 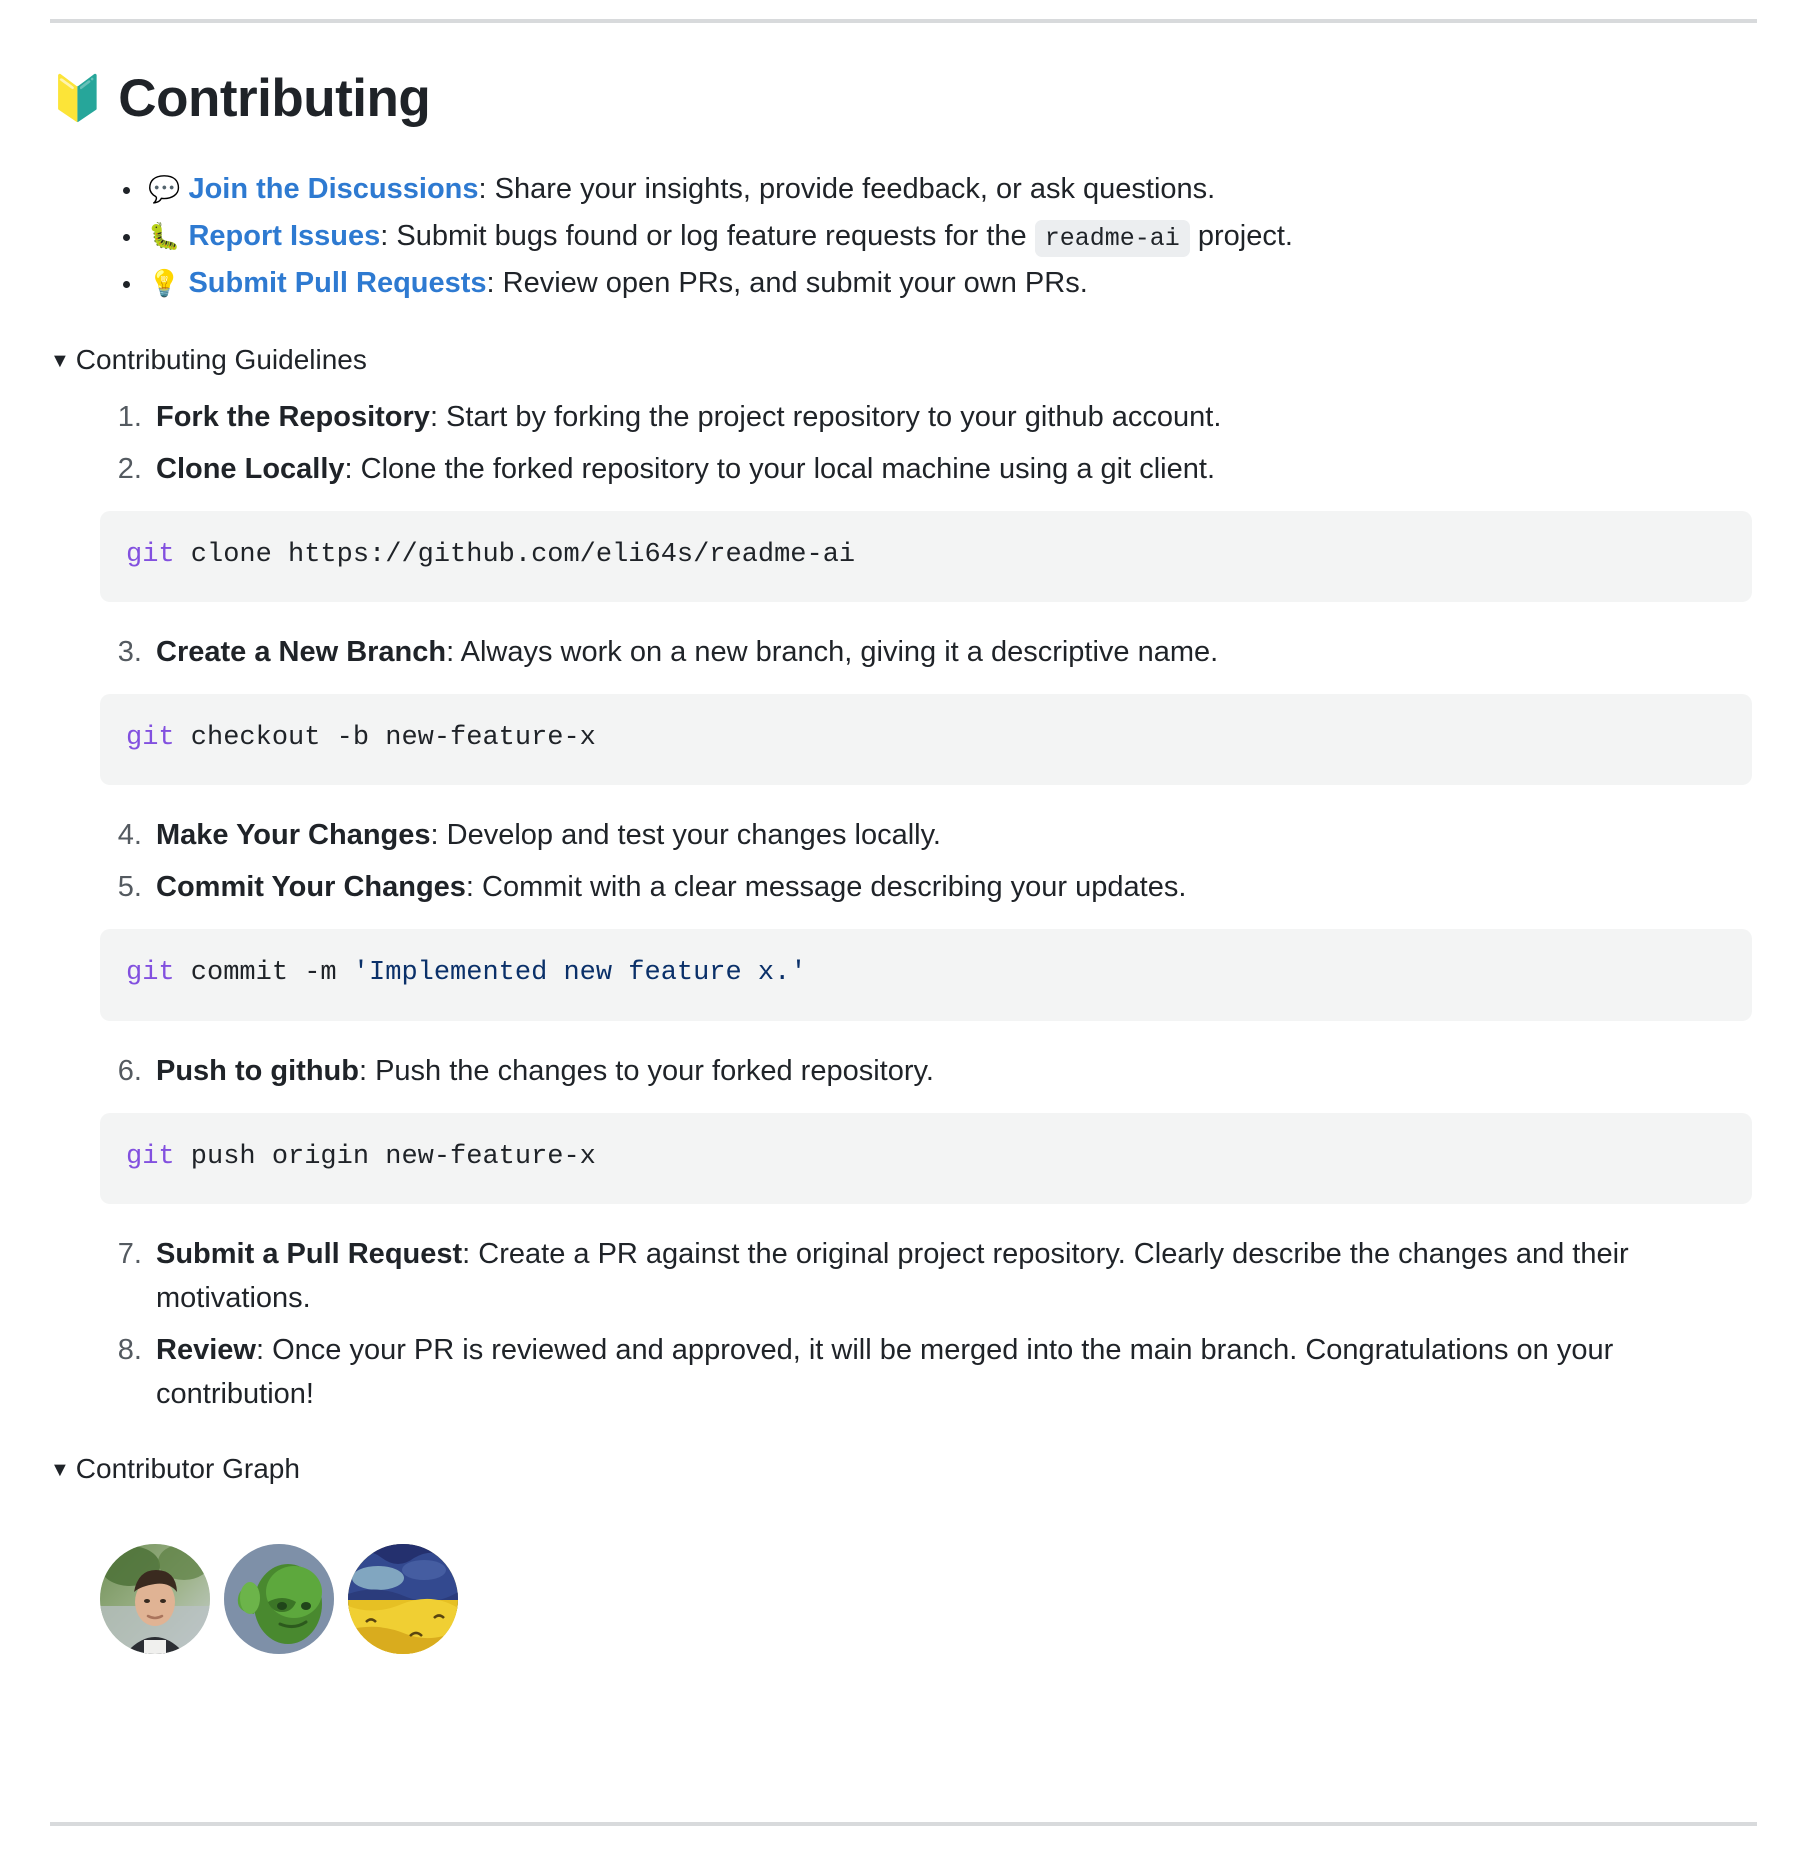 I want to click on contributing-guidelines-summary: ▼ Contributing Guidelines, so click(x=901, y=360).